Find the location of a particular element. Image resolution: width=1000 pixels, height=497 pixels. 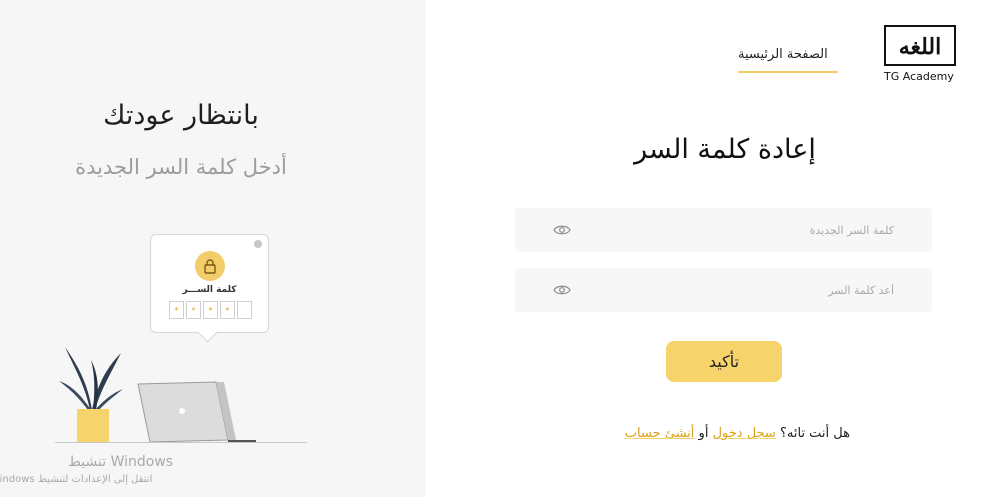

laptop-icon is located at coordinates (196, 412).